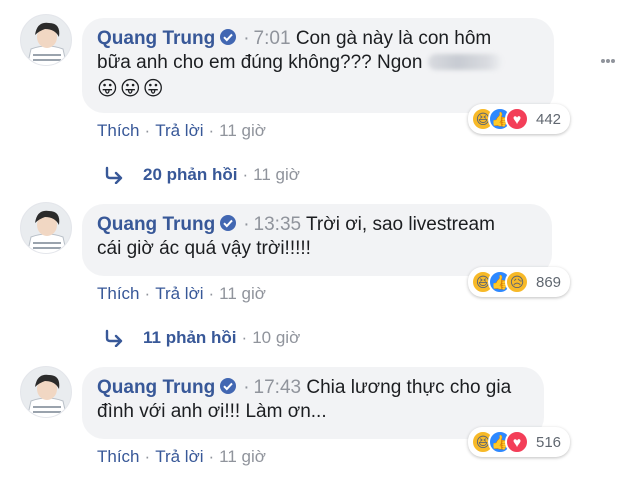 This screenshot has width=620, height=487. Describe the element at coordinates (190, 175) in the screenshot. I see `reply-count: 20 phản hồi` at that location.